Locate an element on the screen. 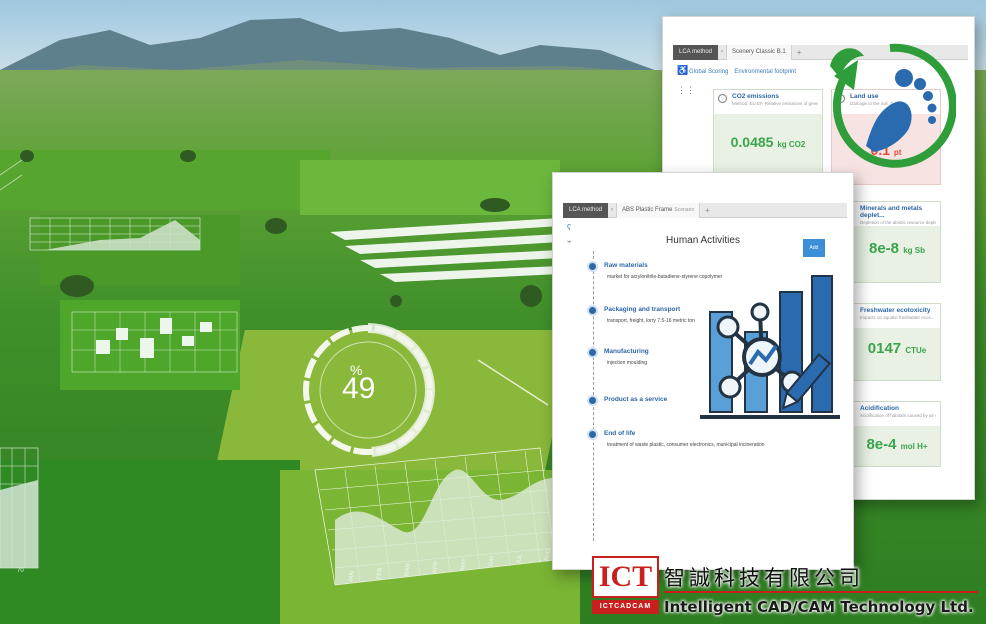  metric-title: Acidification is located at coordinates (880, 408).